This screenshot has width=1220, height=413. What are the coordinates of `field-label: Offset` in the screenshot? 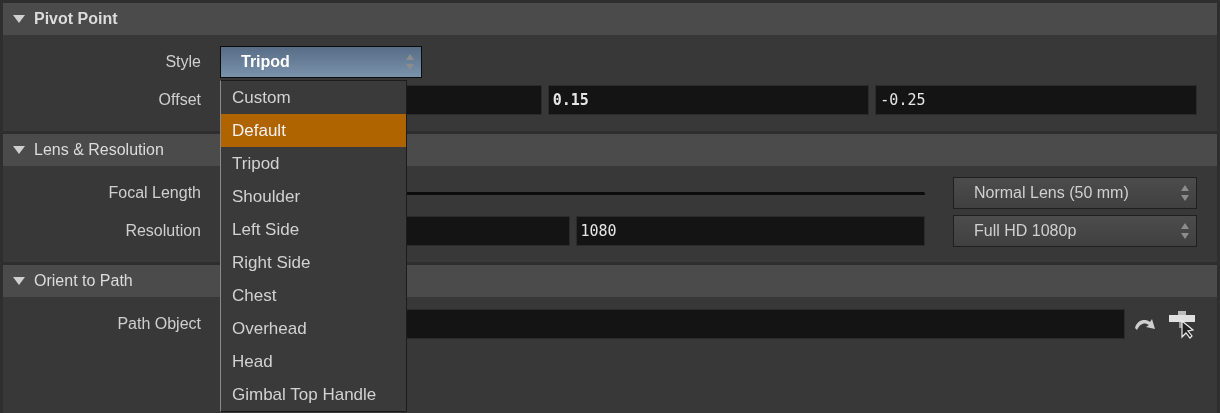 It's located at (179, 100).